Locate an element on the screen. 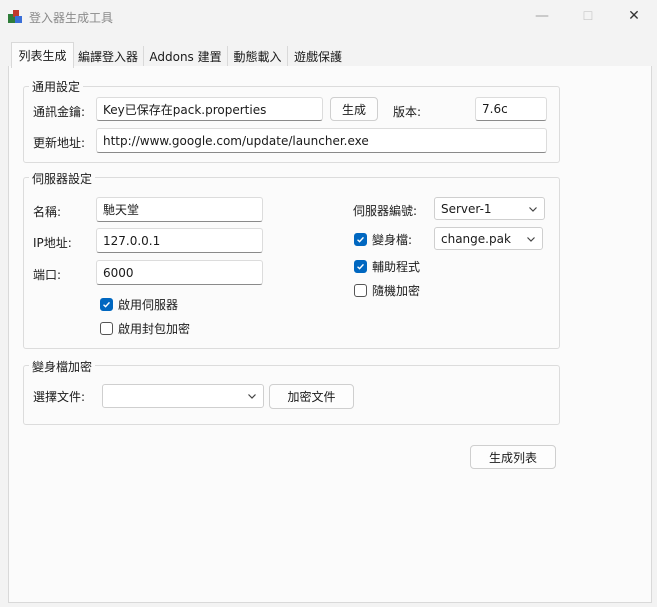 Image resolution: width=657 pixels, height=607 pixels. minimize-button: — is located at coordinates (542, 16).